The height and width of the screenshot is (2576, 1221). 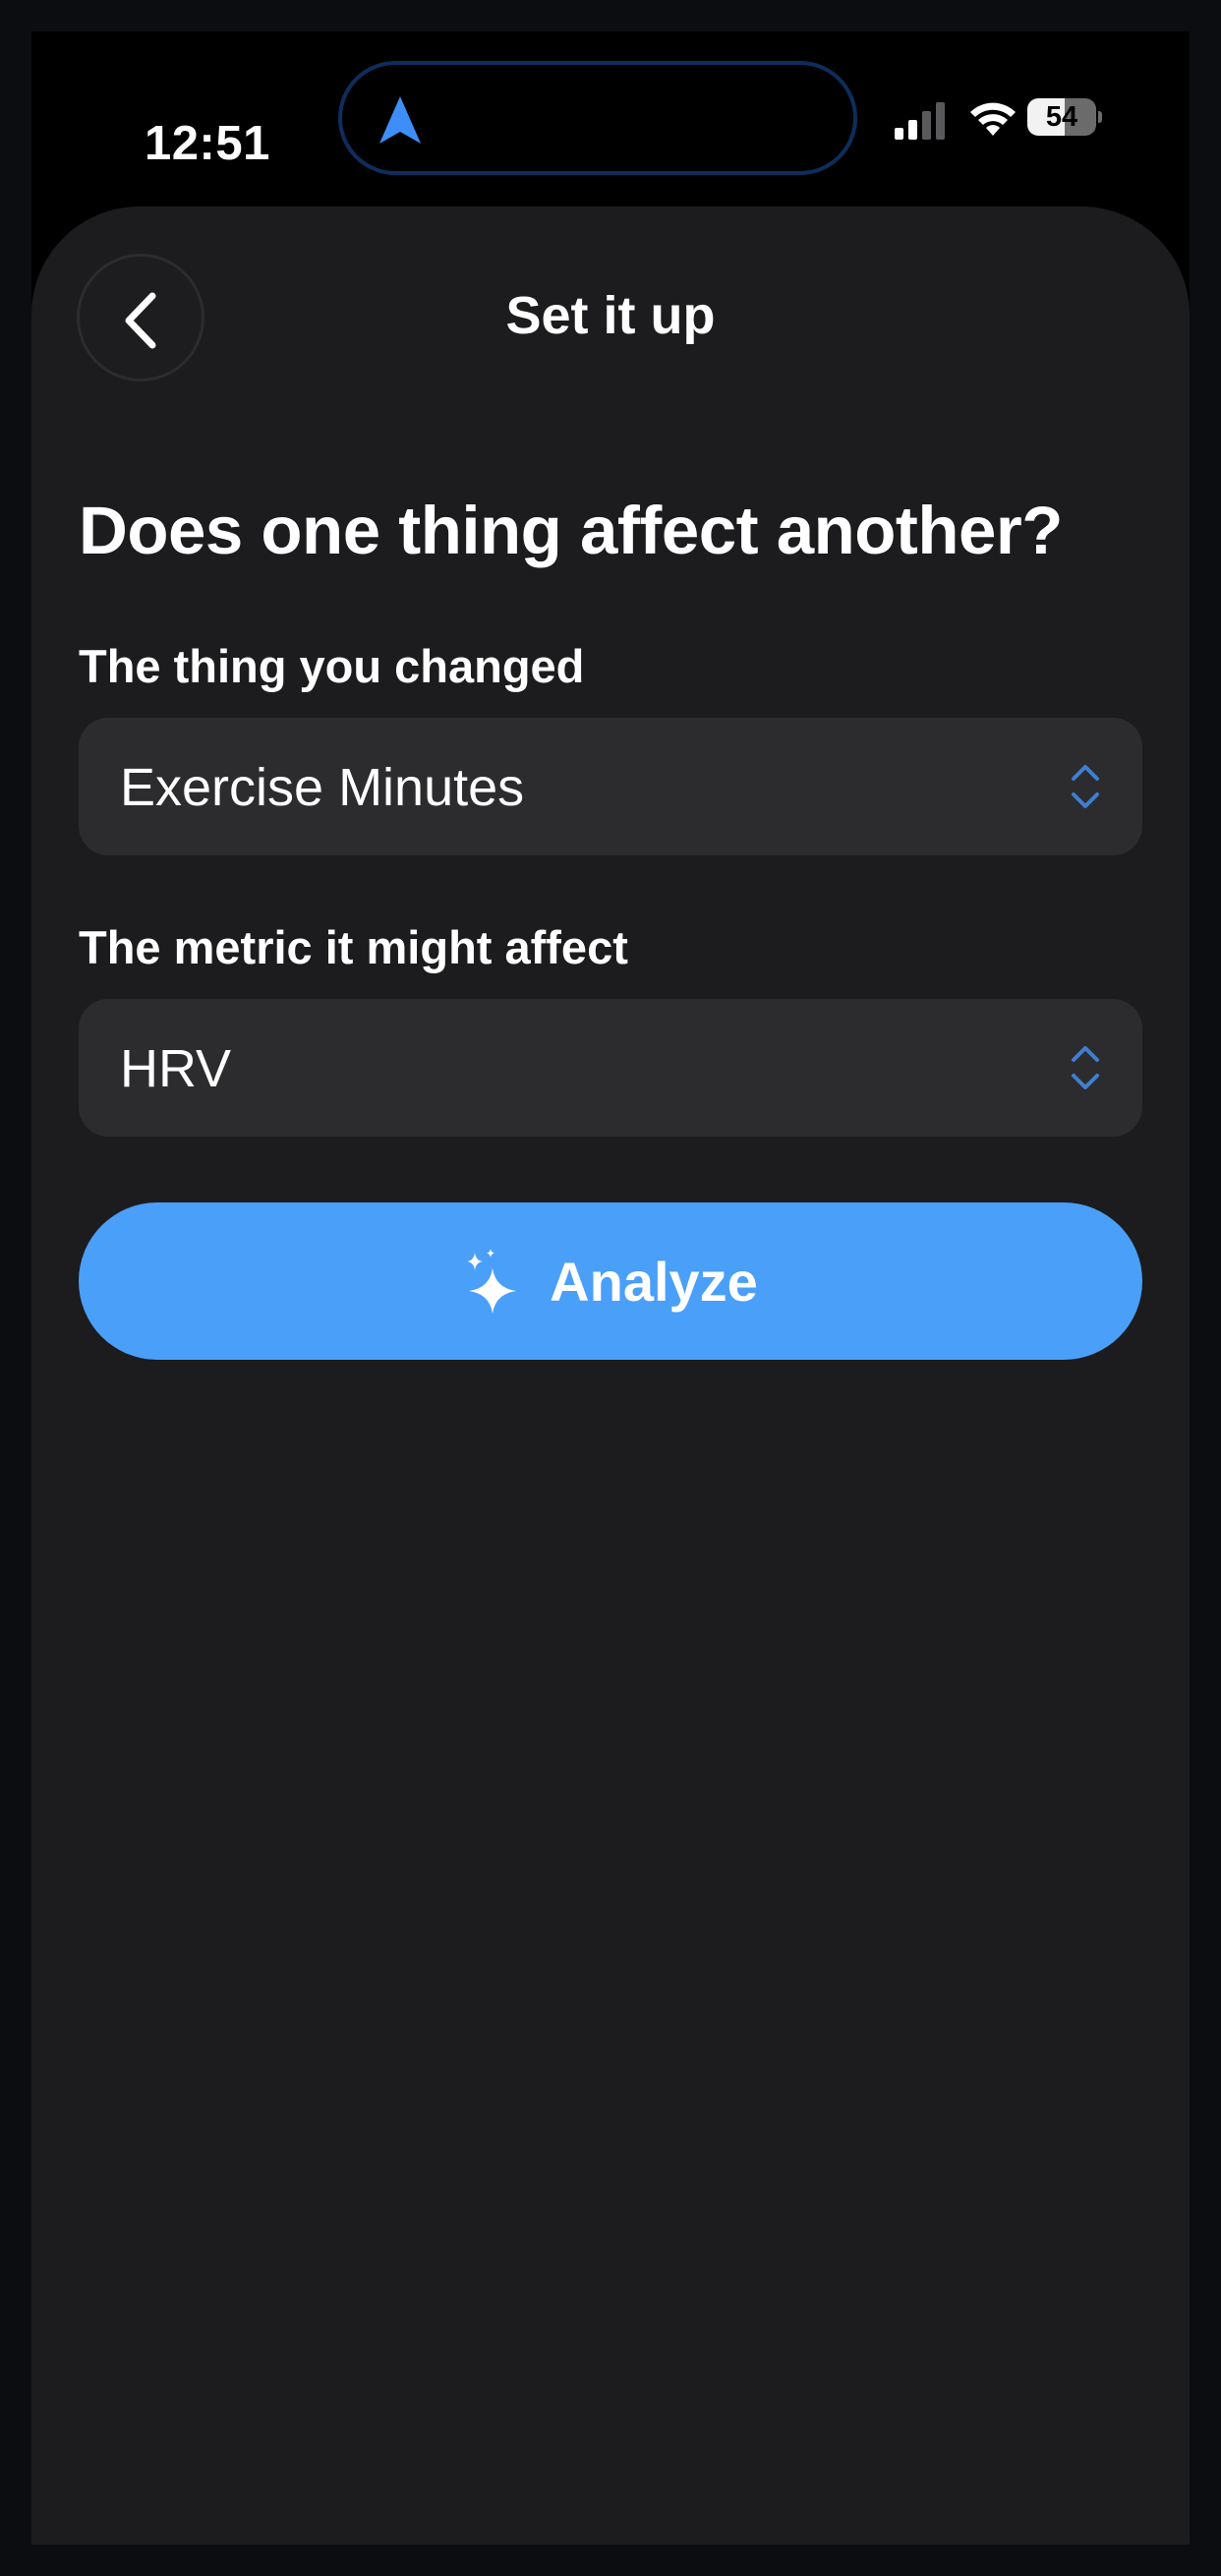 I want to click on battery-level: 54, so click(x=1062, y=117).